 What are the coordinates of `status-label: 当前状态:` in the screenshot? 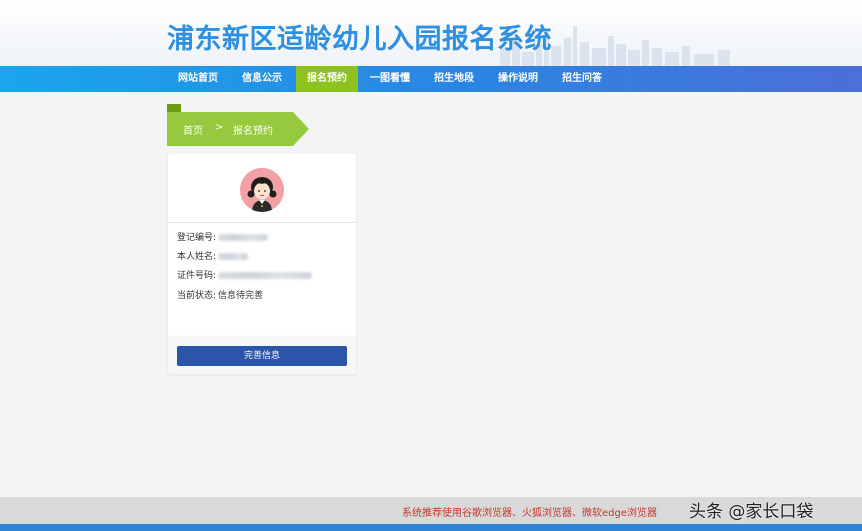 It's located at (197, 296).